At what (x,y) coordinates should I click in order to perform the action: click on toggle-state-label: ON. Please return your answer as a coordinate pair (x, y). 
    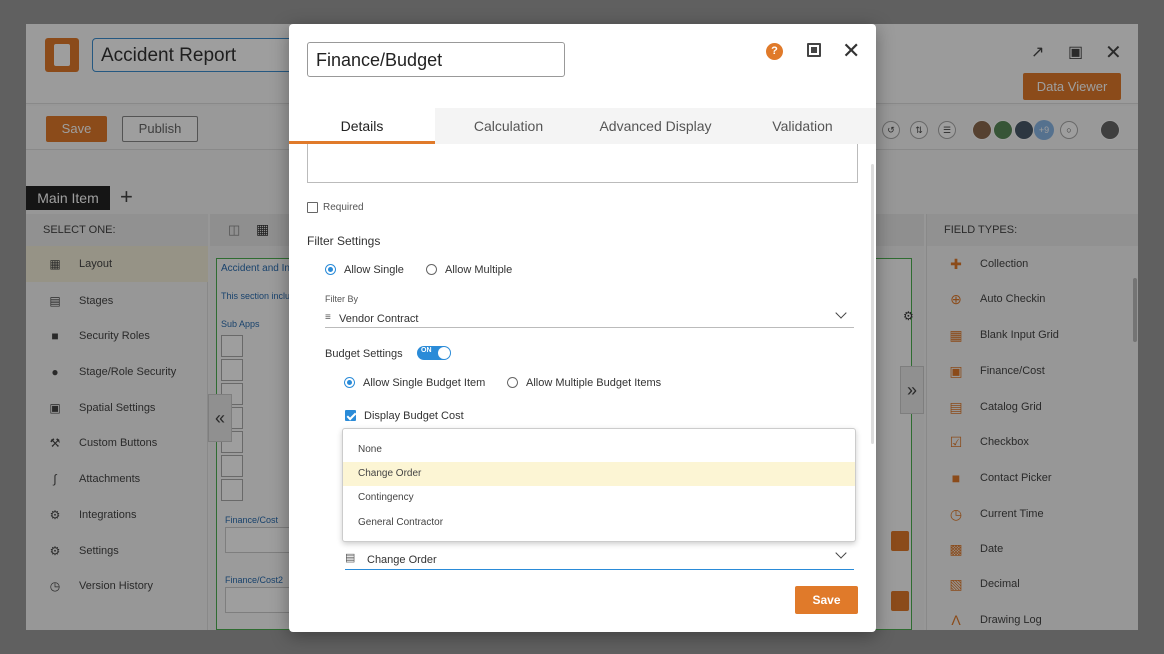
    Looking at the image, I should click on (426, 350).